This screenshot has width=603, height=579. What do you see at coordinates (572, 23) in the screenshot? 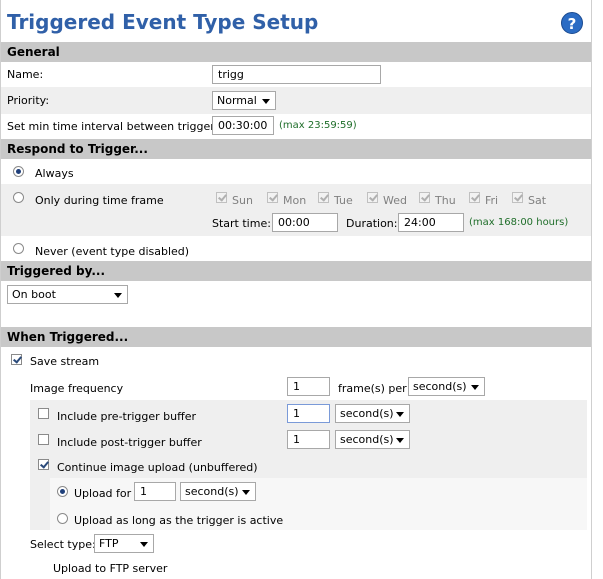
I see `help-icon: ?` at bounding box center [572, 23].